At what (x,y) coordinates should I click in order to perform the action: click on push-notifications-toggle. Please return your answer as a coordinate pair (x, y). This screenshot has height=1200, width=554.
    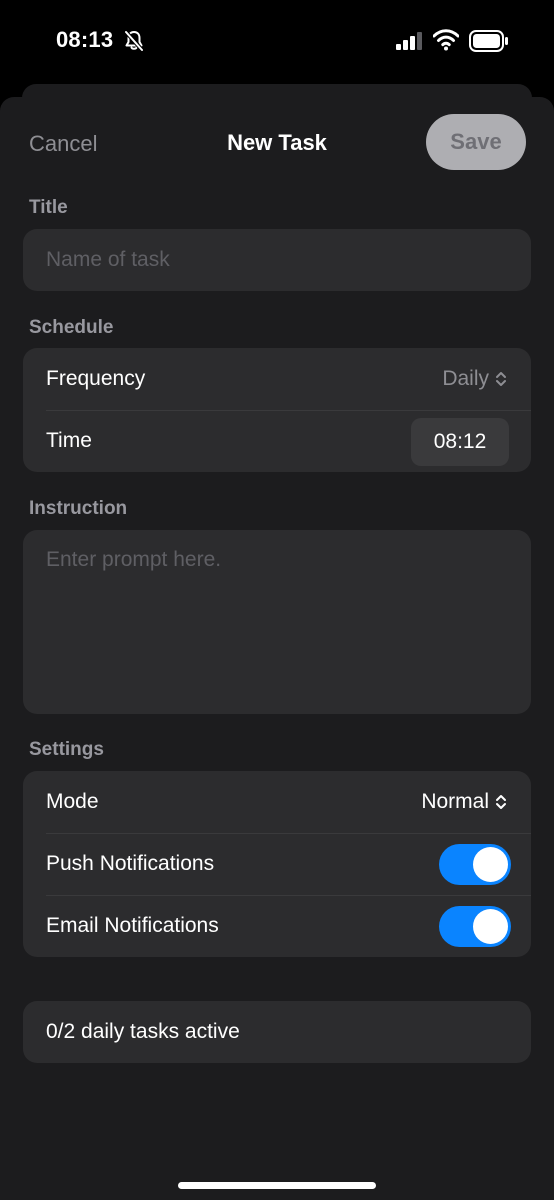
    Looking at the image, I should click on (475, 864).